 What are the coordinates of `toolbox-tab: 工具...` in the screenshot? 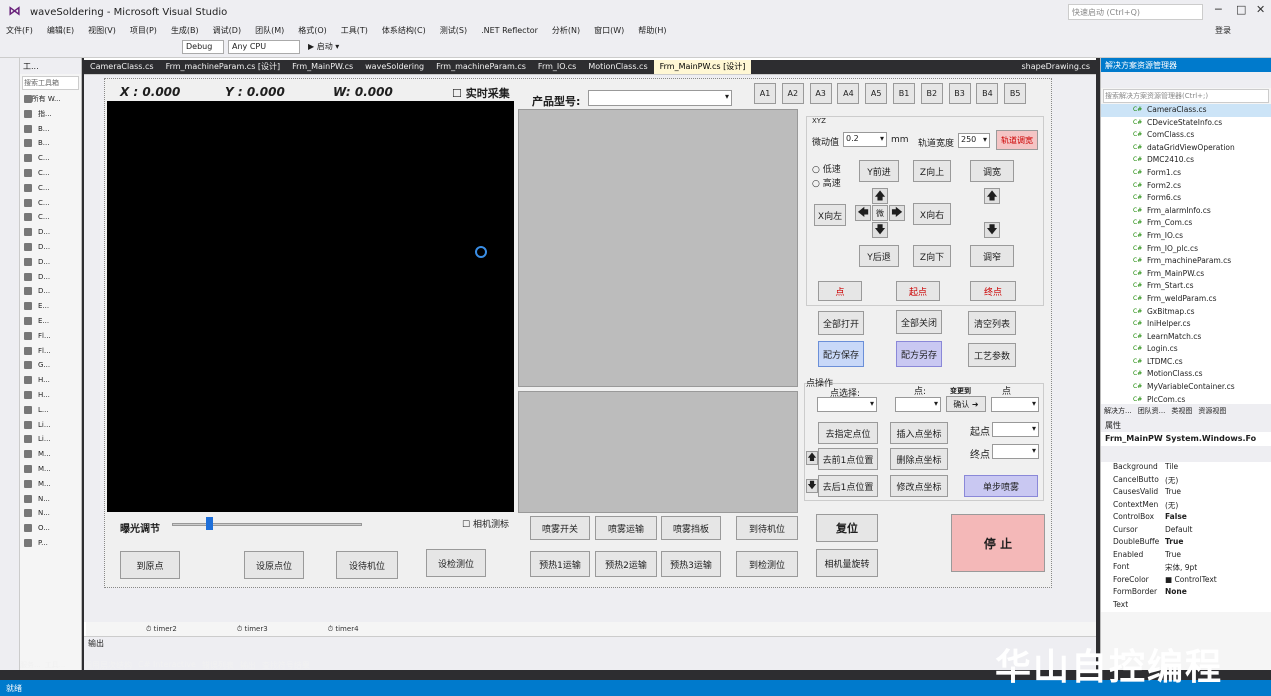 It's located at (55, 666).